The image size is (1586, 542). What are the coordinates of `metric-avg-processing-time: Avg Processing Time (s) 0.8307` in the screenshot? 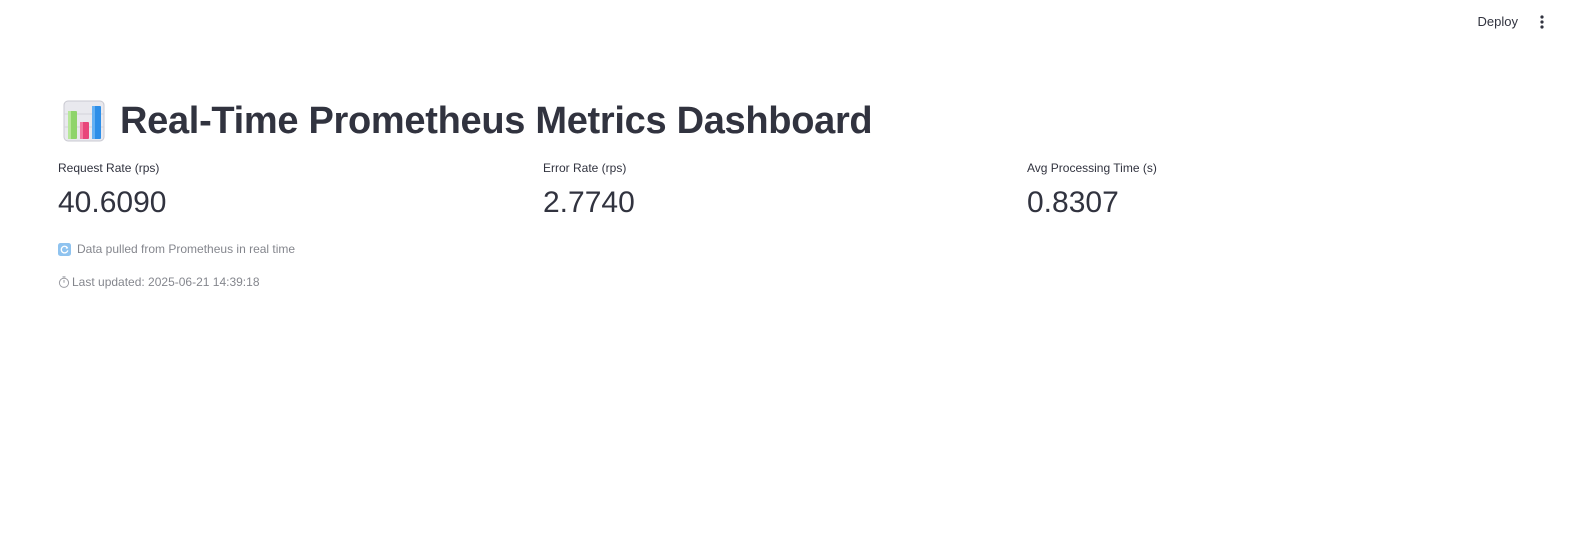 It's located at (1092, 191).